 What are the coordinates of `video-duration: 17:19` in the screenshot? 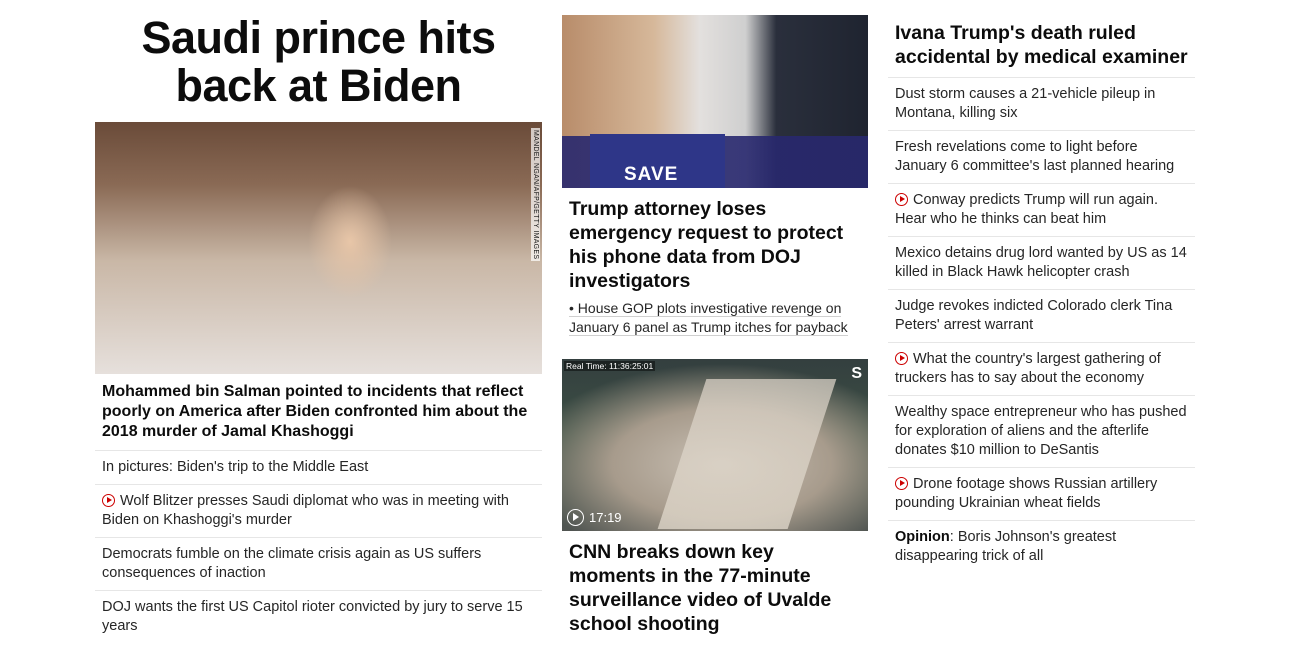 It's located at (605, 517).